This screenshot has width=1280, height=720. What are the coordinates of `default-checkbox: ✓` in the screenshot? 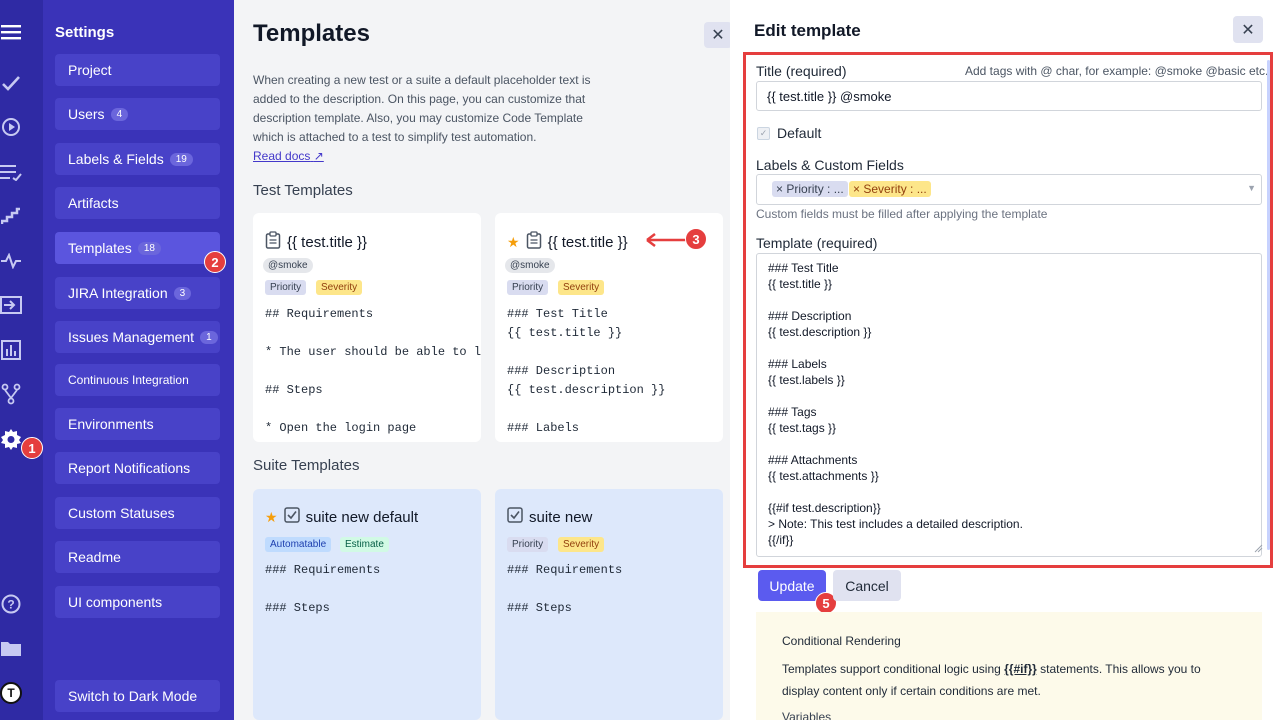 It's located at (763, 133).